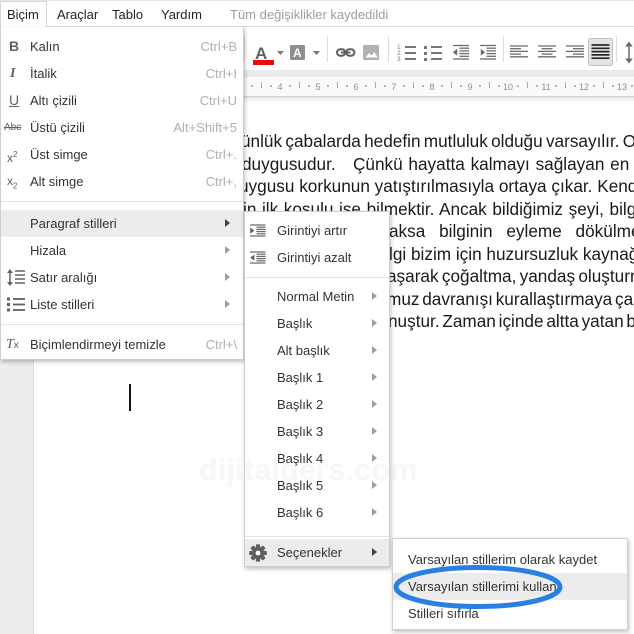 This screenshot has width=634, height=634. Describe the element at coordinates (355, 87) in the screenshot. I see `svg-text: 6` at that location.